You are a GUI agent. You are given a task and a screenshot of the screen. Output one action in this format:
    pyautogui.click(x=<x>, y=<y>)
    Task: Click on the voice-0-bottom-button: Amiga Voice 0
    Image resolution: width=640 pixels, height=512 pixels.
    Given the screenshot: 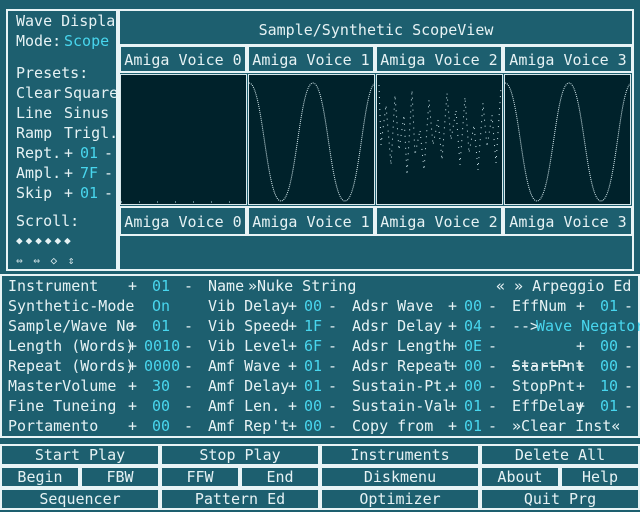 What is the action you would take?
    pyautogui.click(x=183, y=221)
    